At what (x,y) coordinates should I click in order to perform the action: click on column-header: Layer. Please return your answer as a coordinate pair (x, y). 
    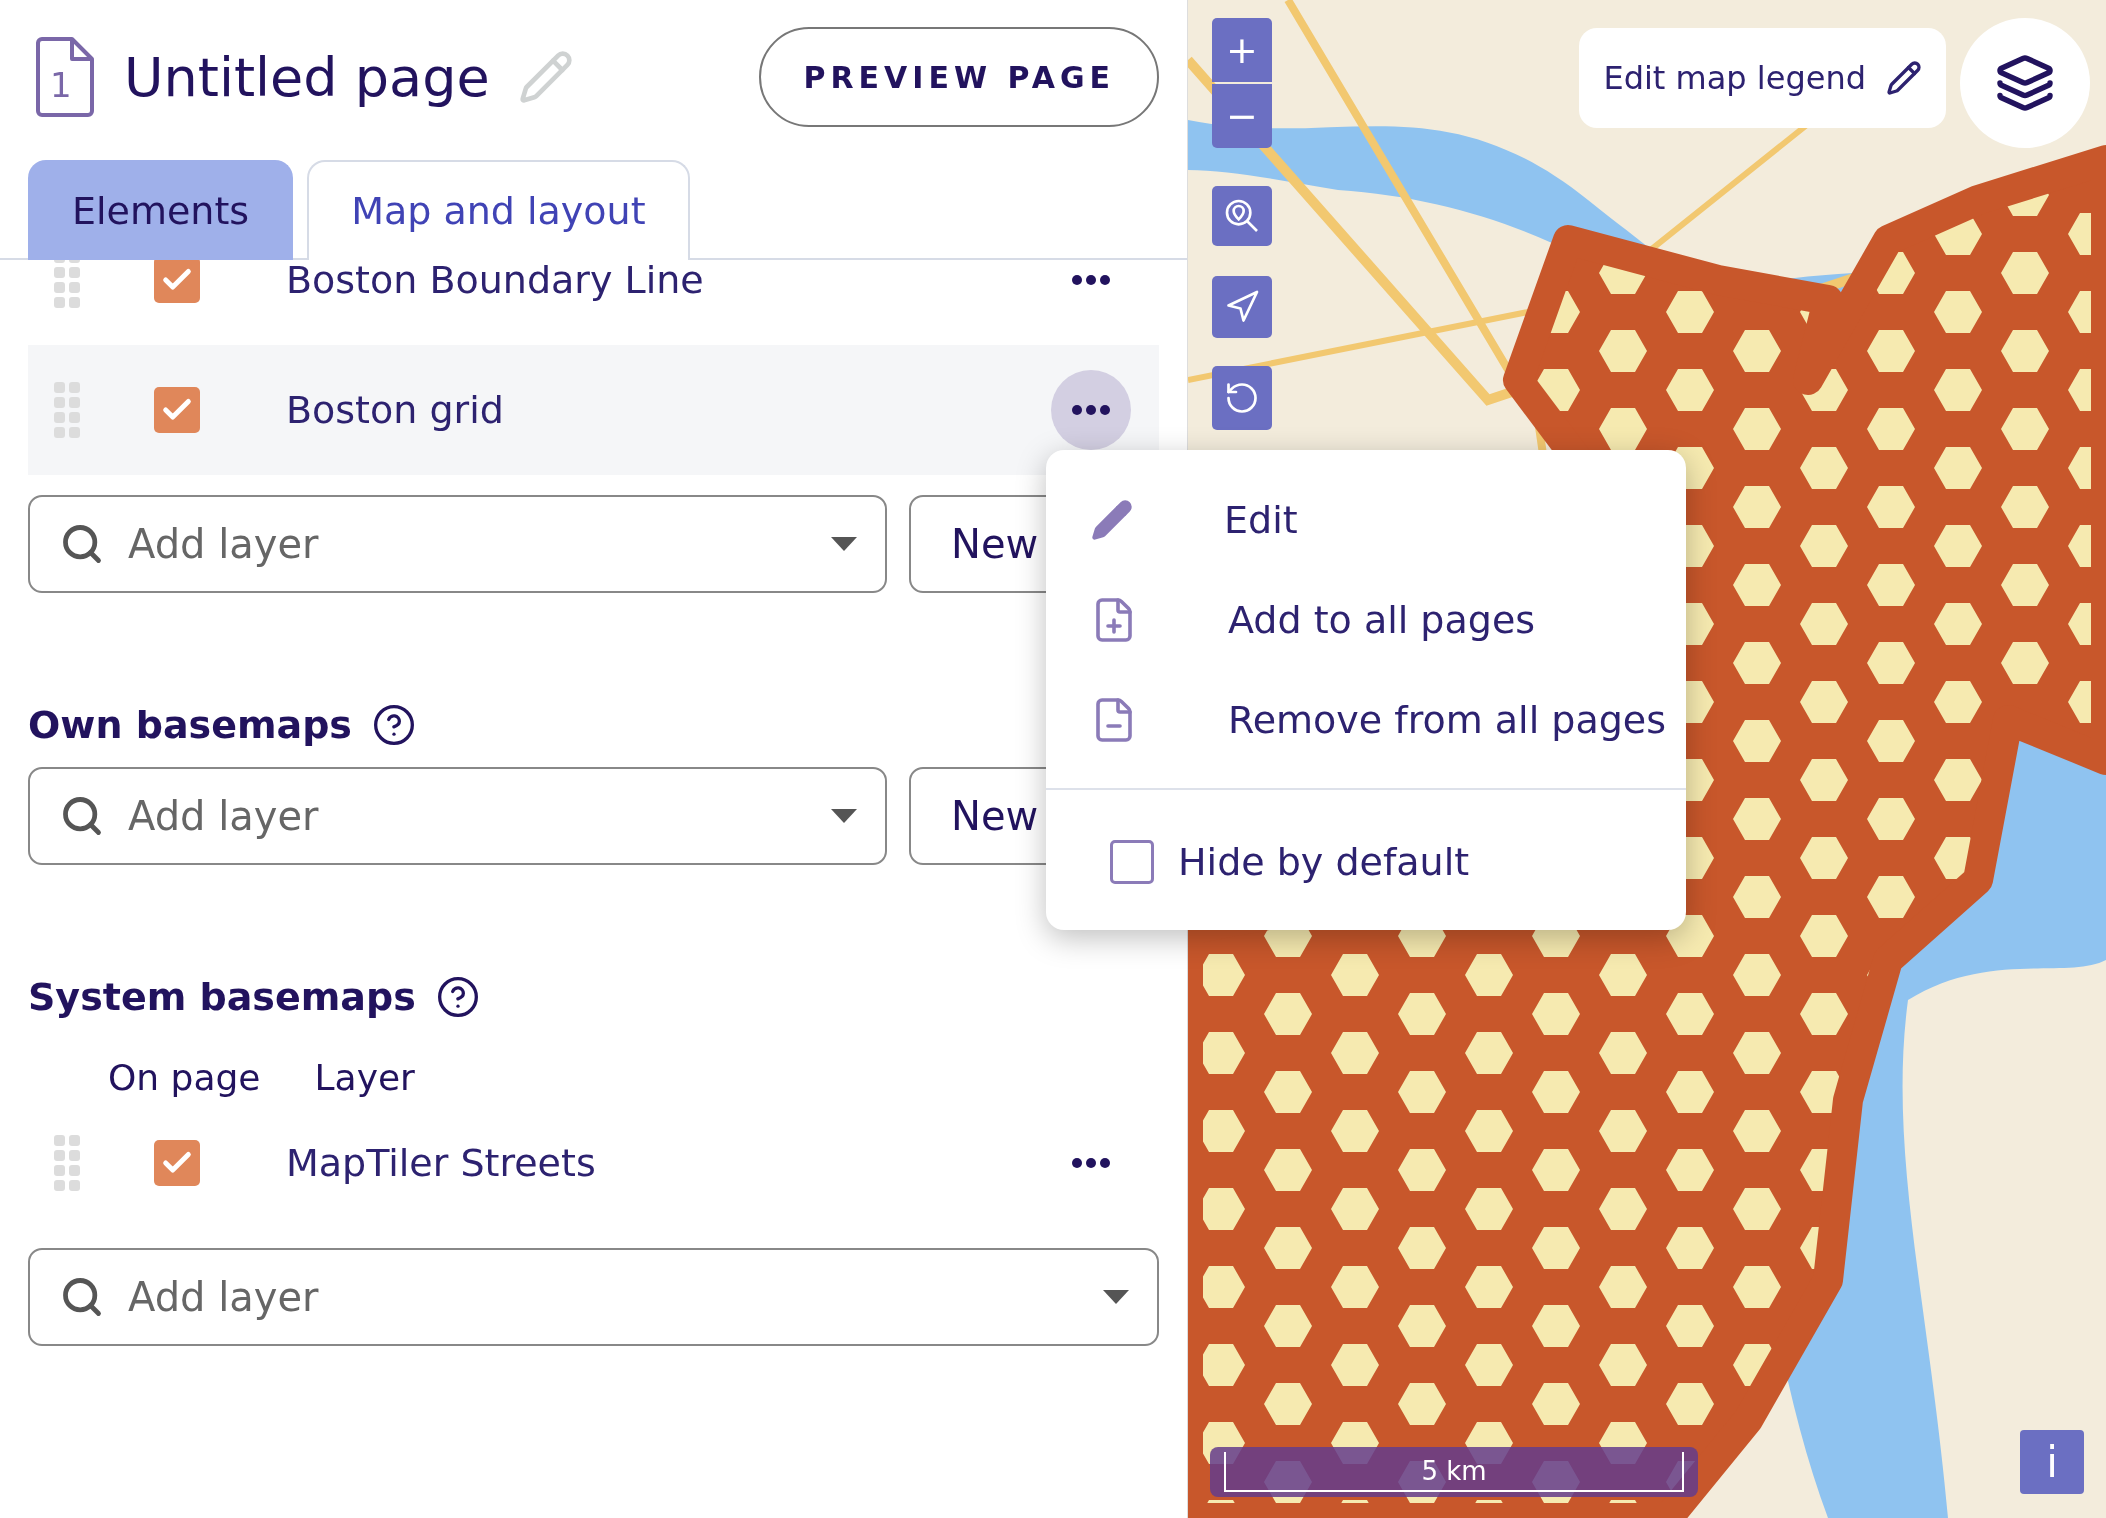
    Looking at the image, I should click on (364, 1077).